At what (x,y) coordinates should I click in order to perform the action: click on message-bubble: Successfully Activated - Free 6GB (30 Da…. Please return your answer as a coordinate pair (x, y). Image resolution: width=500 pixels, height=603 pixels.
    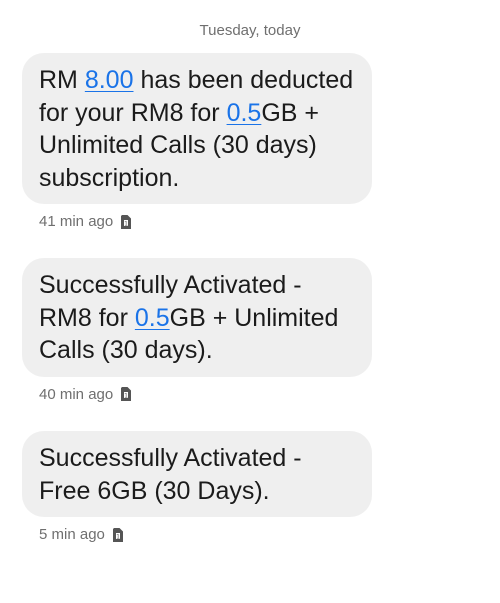
    Looking at the image, I should click on (197, 474).